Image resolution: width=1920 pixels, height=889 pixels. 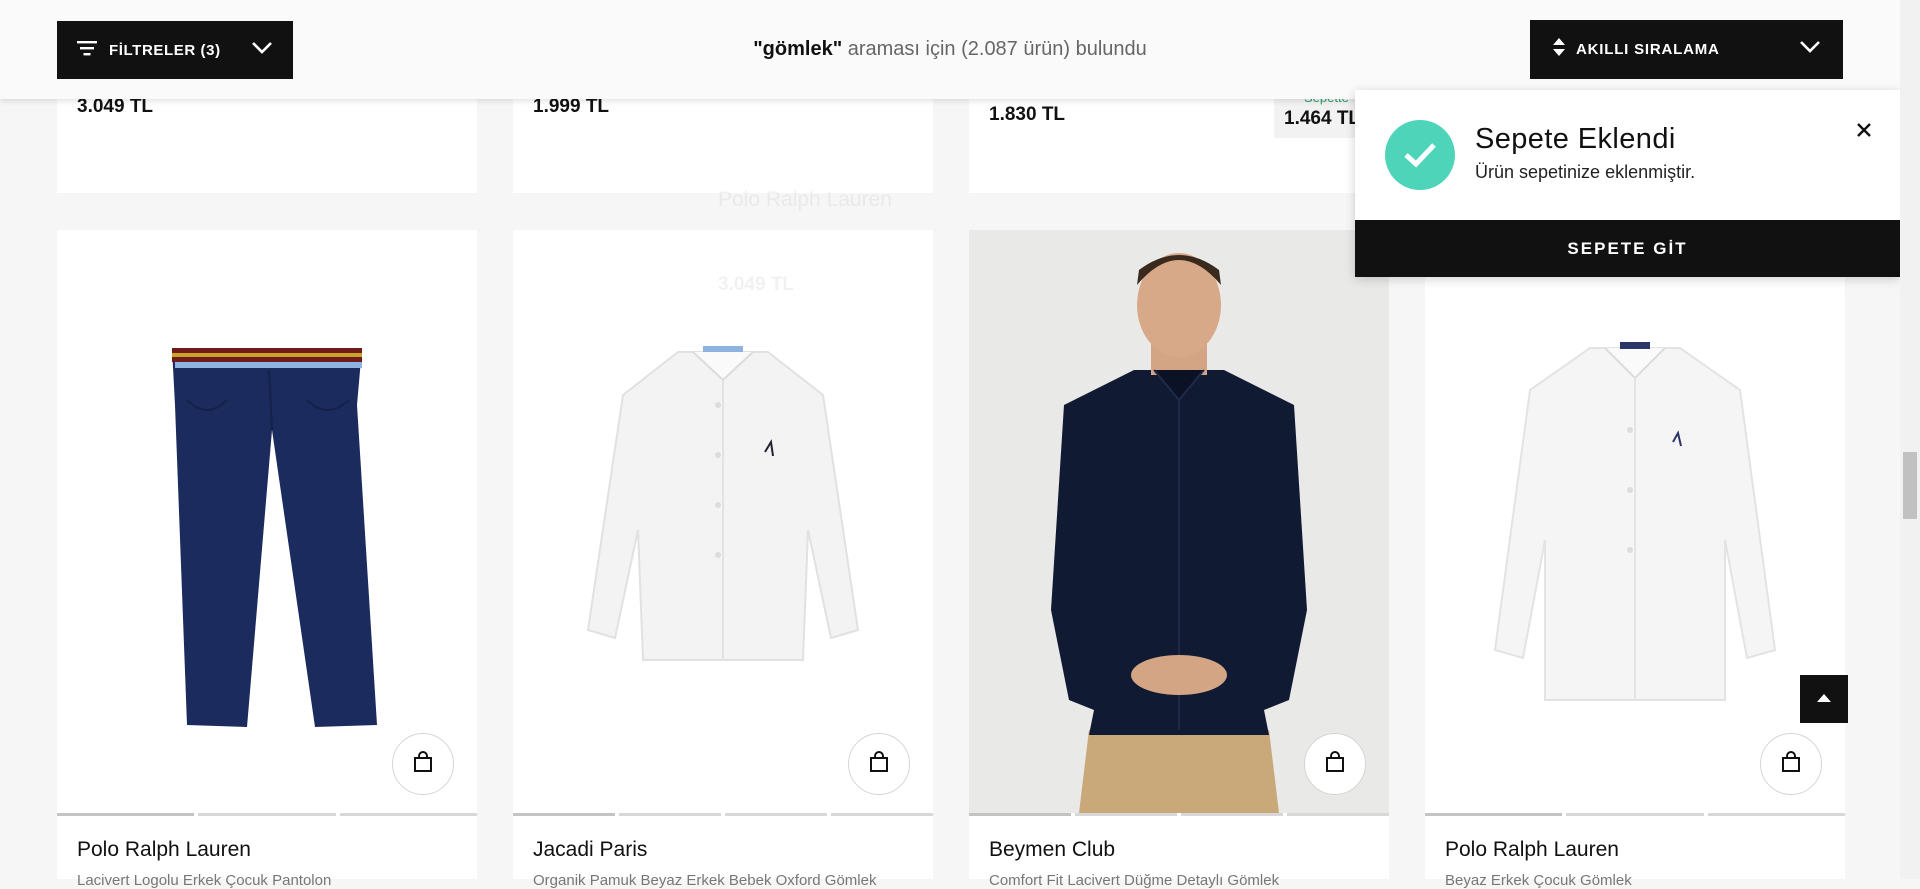 What do you see at coordinates (1627, 248) in the screenshot?
I see `go-to-cart-button: SEPETE GİT` at bounding box center [1627, 248].